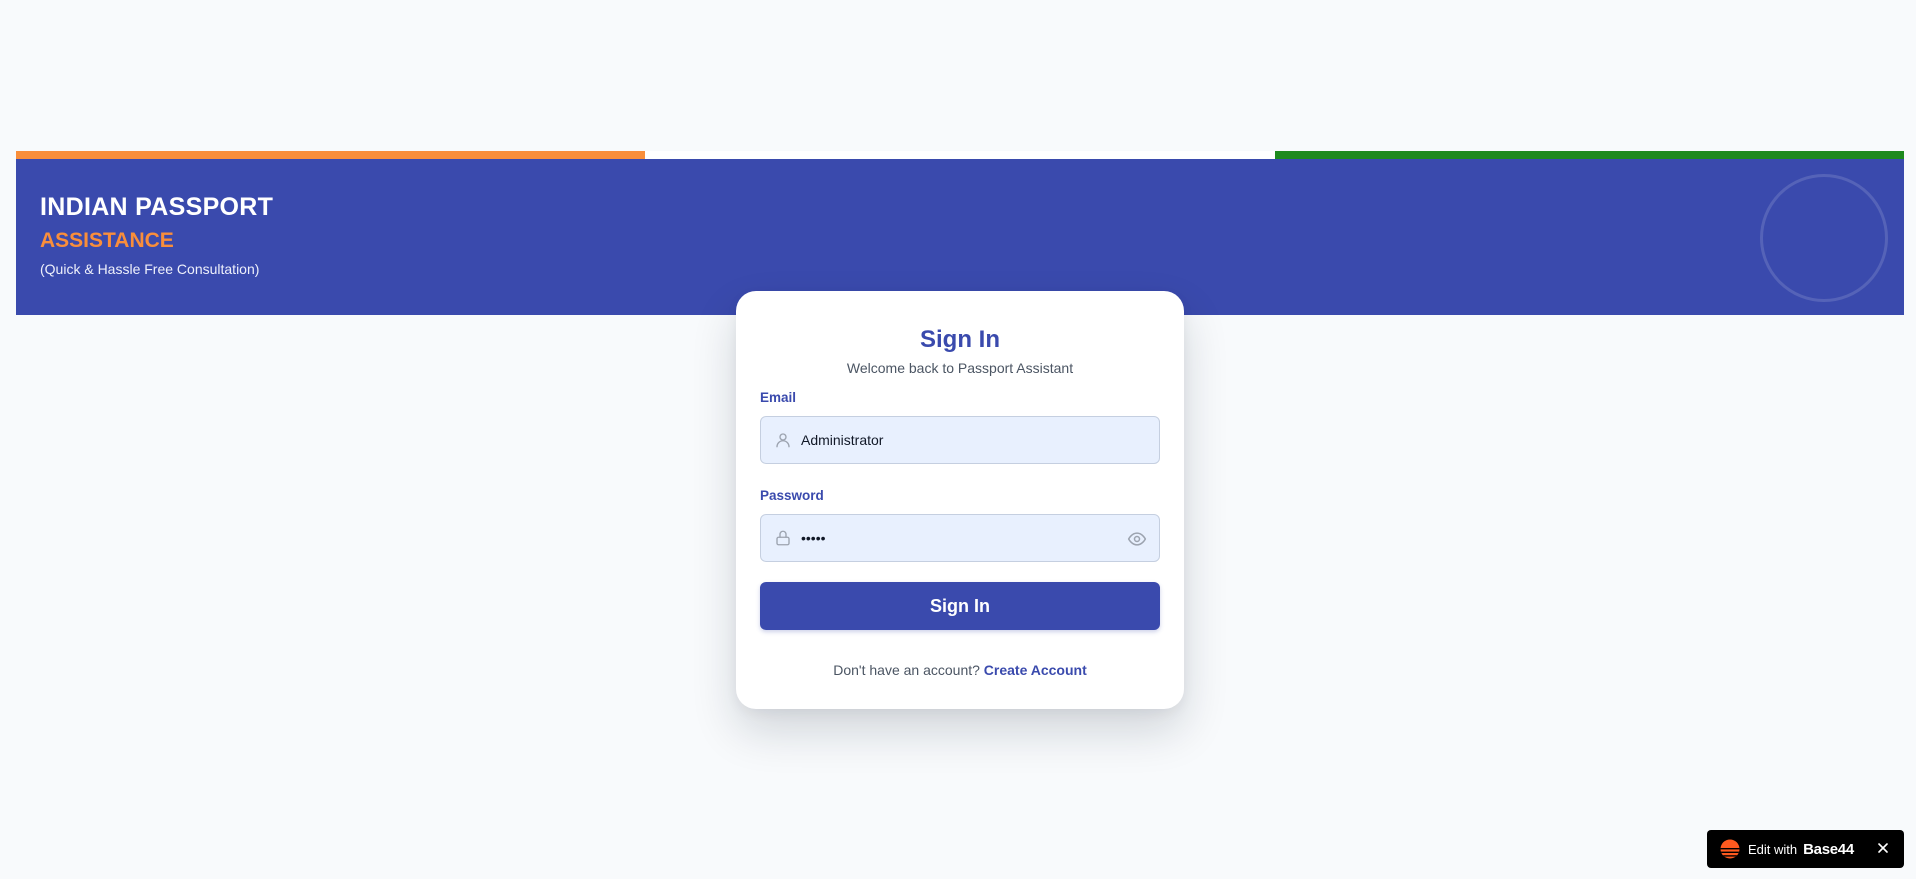 The width and height of the screenshot is (1916, 879). I want to click on green-band, so click(1589, 155).